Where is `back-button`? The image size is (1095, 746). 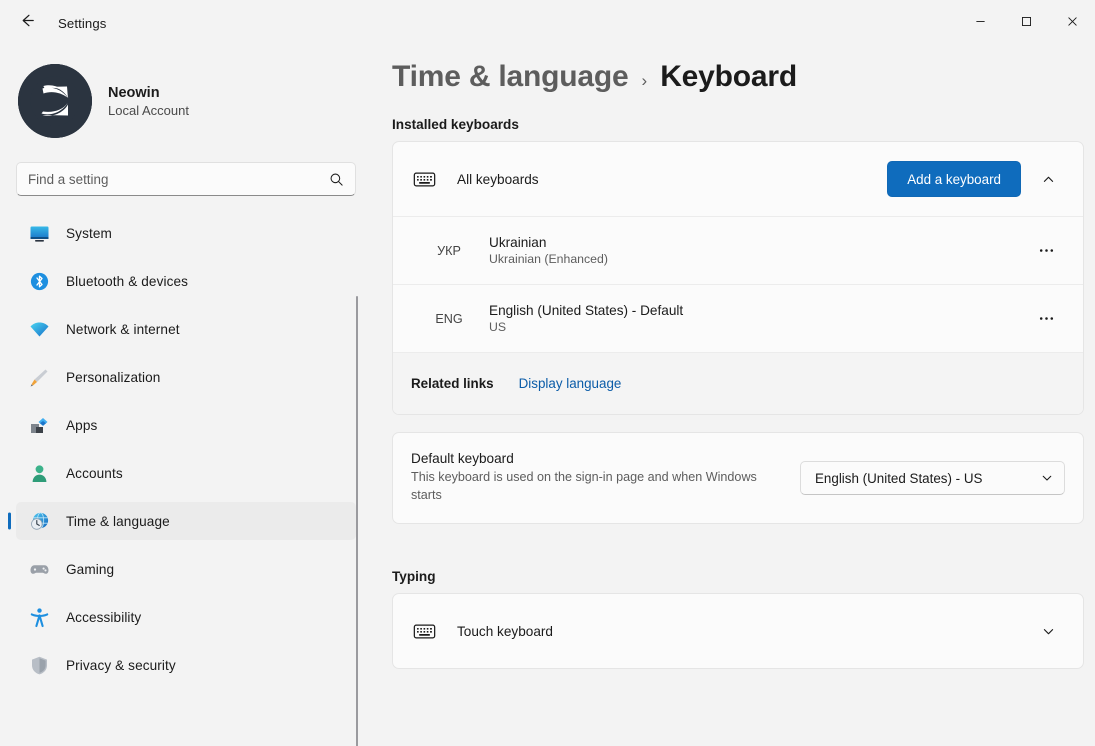 back-button is located at coordinates (27, 23).